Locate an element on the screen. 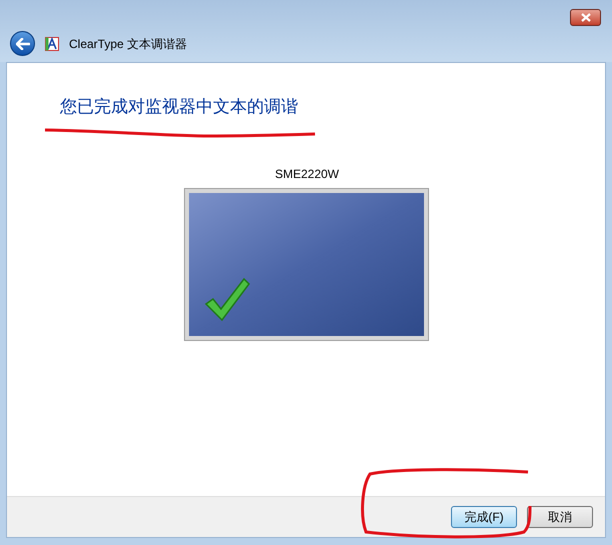 This screenshot has height=545, width=612. window-title: ClearType 文本调谐器 is located at coordinates (128, 44).